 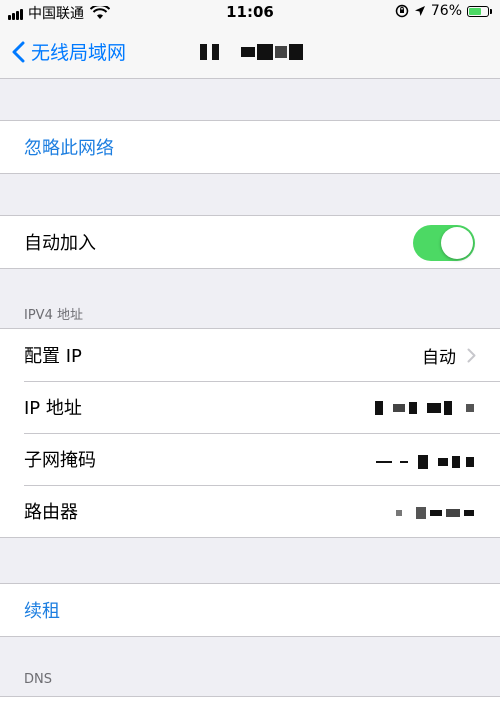 I want to click on forget-network-group: 忽略此网络, so click(x=250, y=147).